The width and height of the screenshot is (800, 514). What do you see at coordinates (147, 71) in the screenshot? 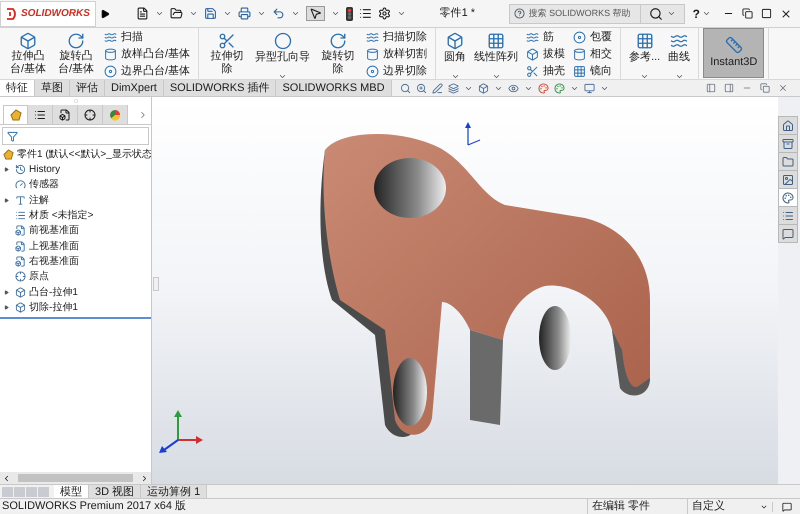
I see `ribbon-small-button: 边界凸台/基体` at bounding box center [147, 71].